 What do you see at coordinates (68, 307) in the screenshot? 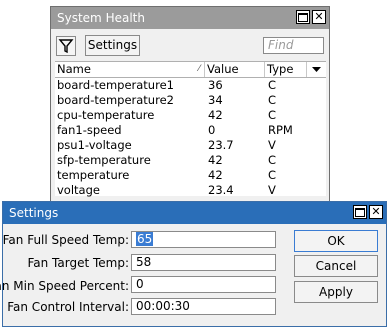
I see `fan-control-interval-label: Fan Control Interval:` at bounding box center [68, 307].